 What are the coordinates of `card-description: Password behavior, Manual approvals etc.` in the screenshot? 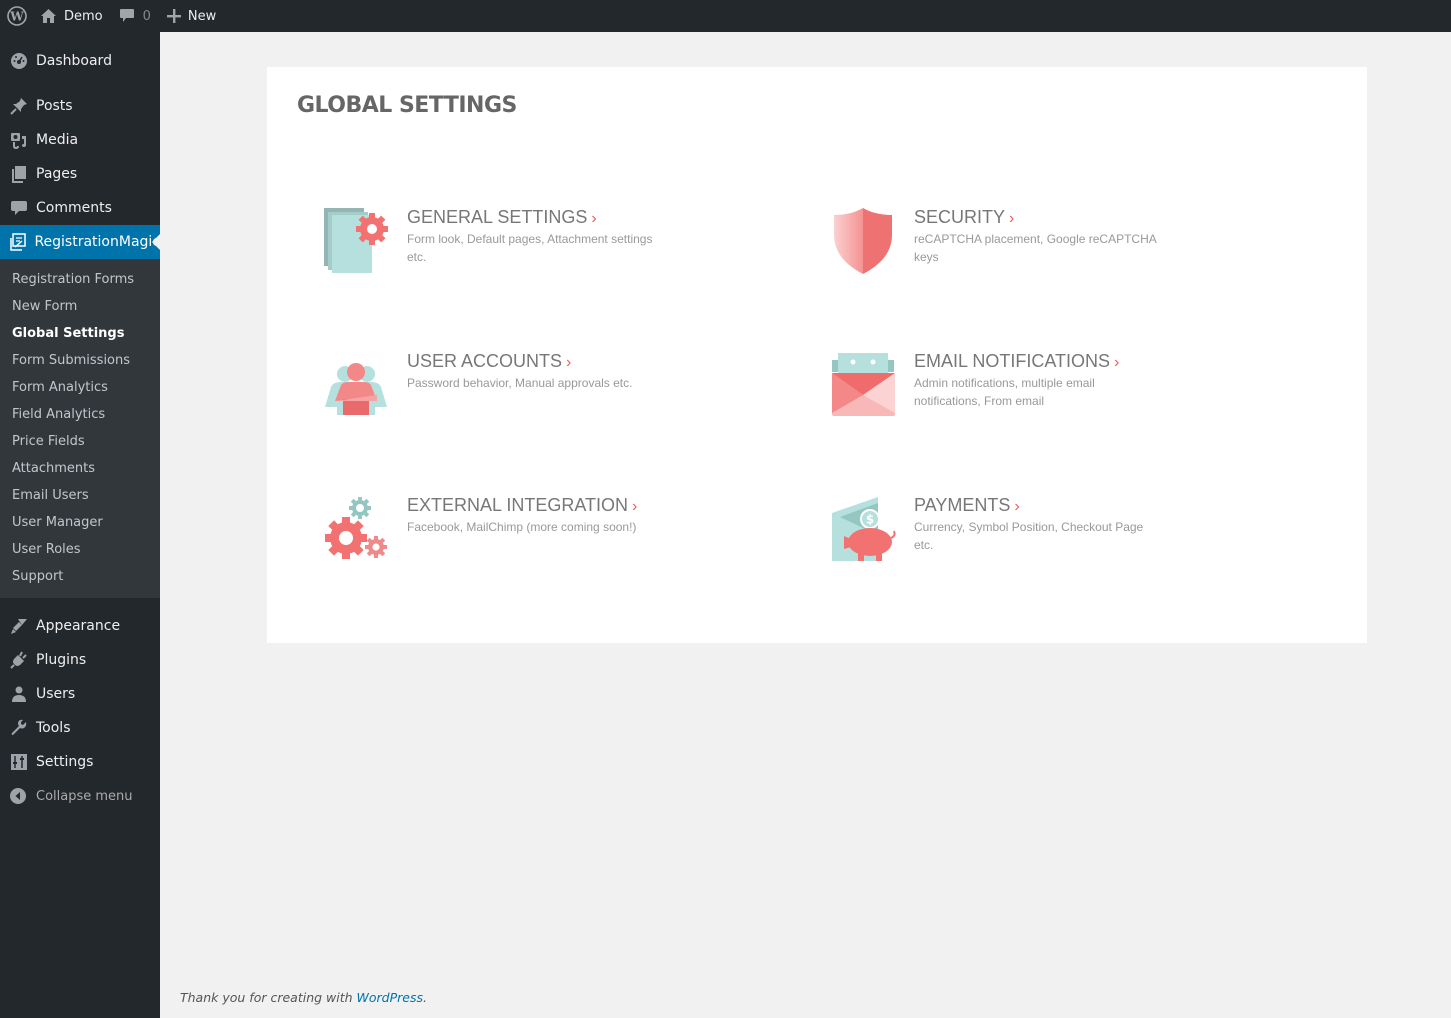 It's located at (520, 383).